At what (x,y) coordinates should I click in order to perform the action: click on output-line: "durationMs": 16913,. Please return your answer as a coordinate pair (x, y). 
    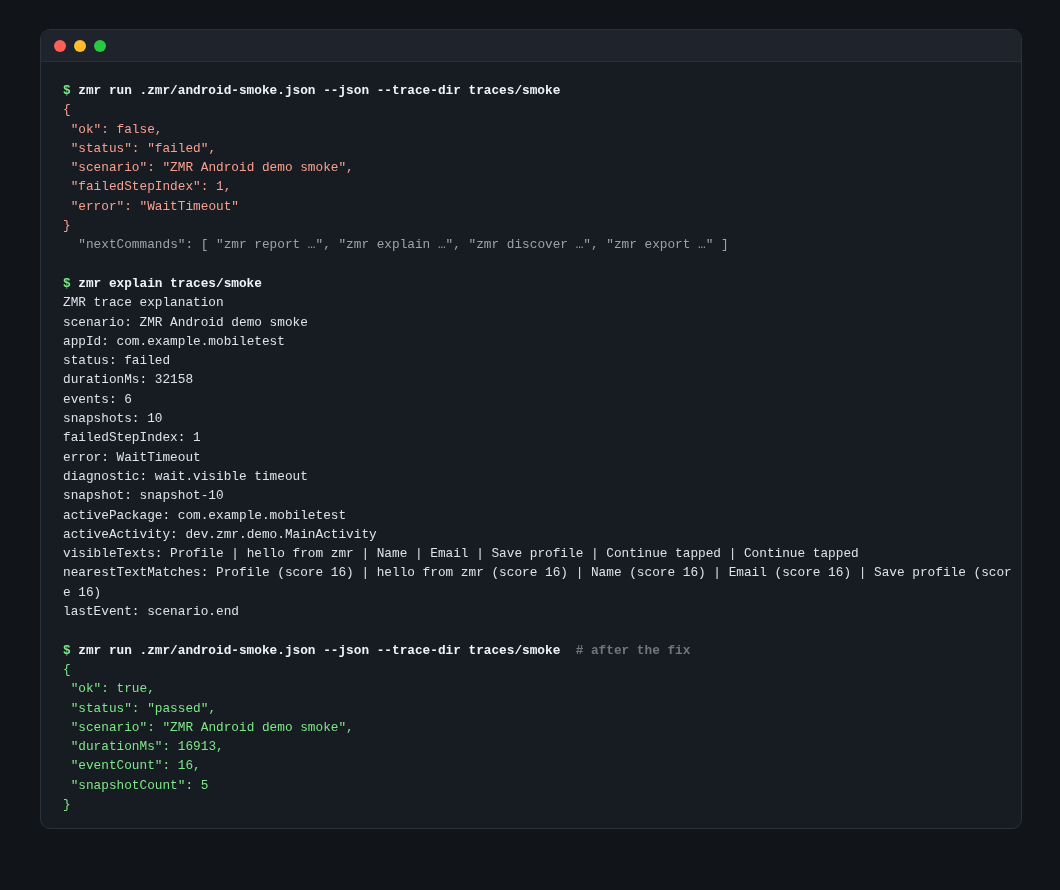
    Looking at the image, I should click on (146, 747).